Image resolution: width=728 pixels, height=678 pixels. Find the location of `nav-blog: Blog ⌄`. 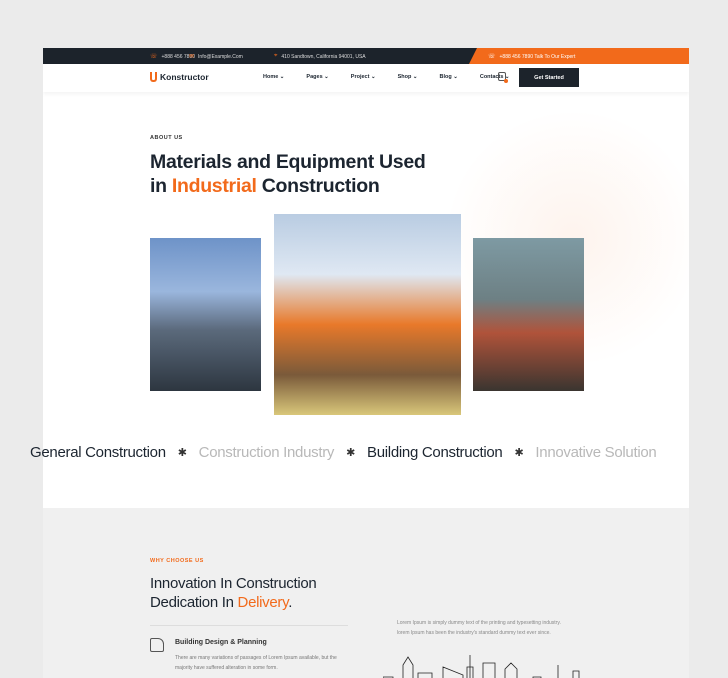

nav-blog: Blog ⌄ is located at coordinates (448, 77).